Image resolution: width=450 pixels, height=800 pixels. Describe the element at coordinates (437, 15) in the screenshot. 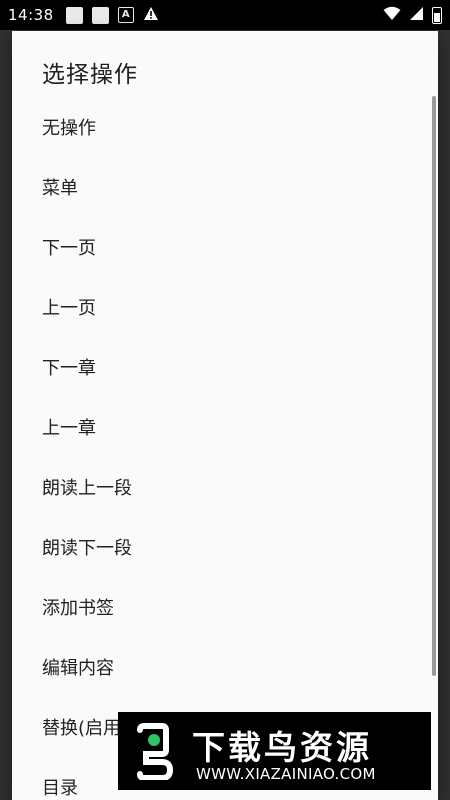

I see `battery-icon` at that location.